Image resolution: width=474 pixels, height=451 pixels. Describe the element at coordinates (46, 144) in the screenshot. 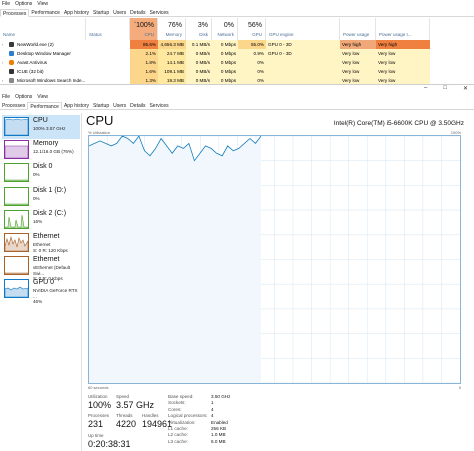

I see `sidebar-item-title: Memory` at that location.